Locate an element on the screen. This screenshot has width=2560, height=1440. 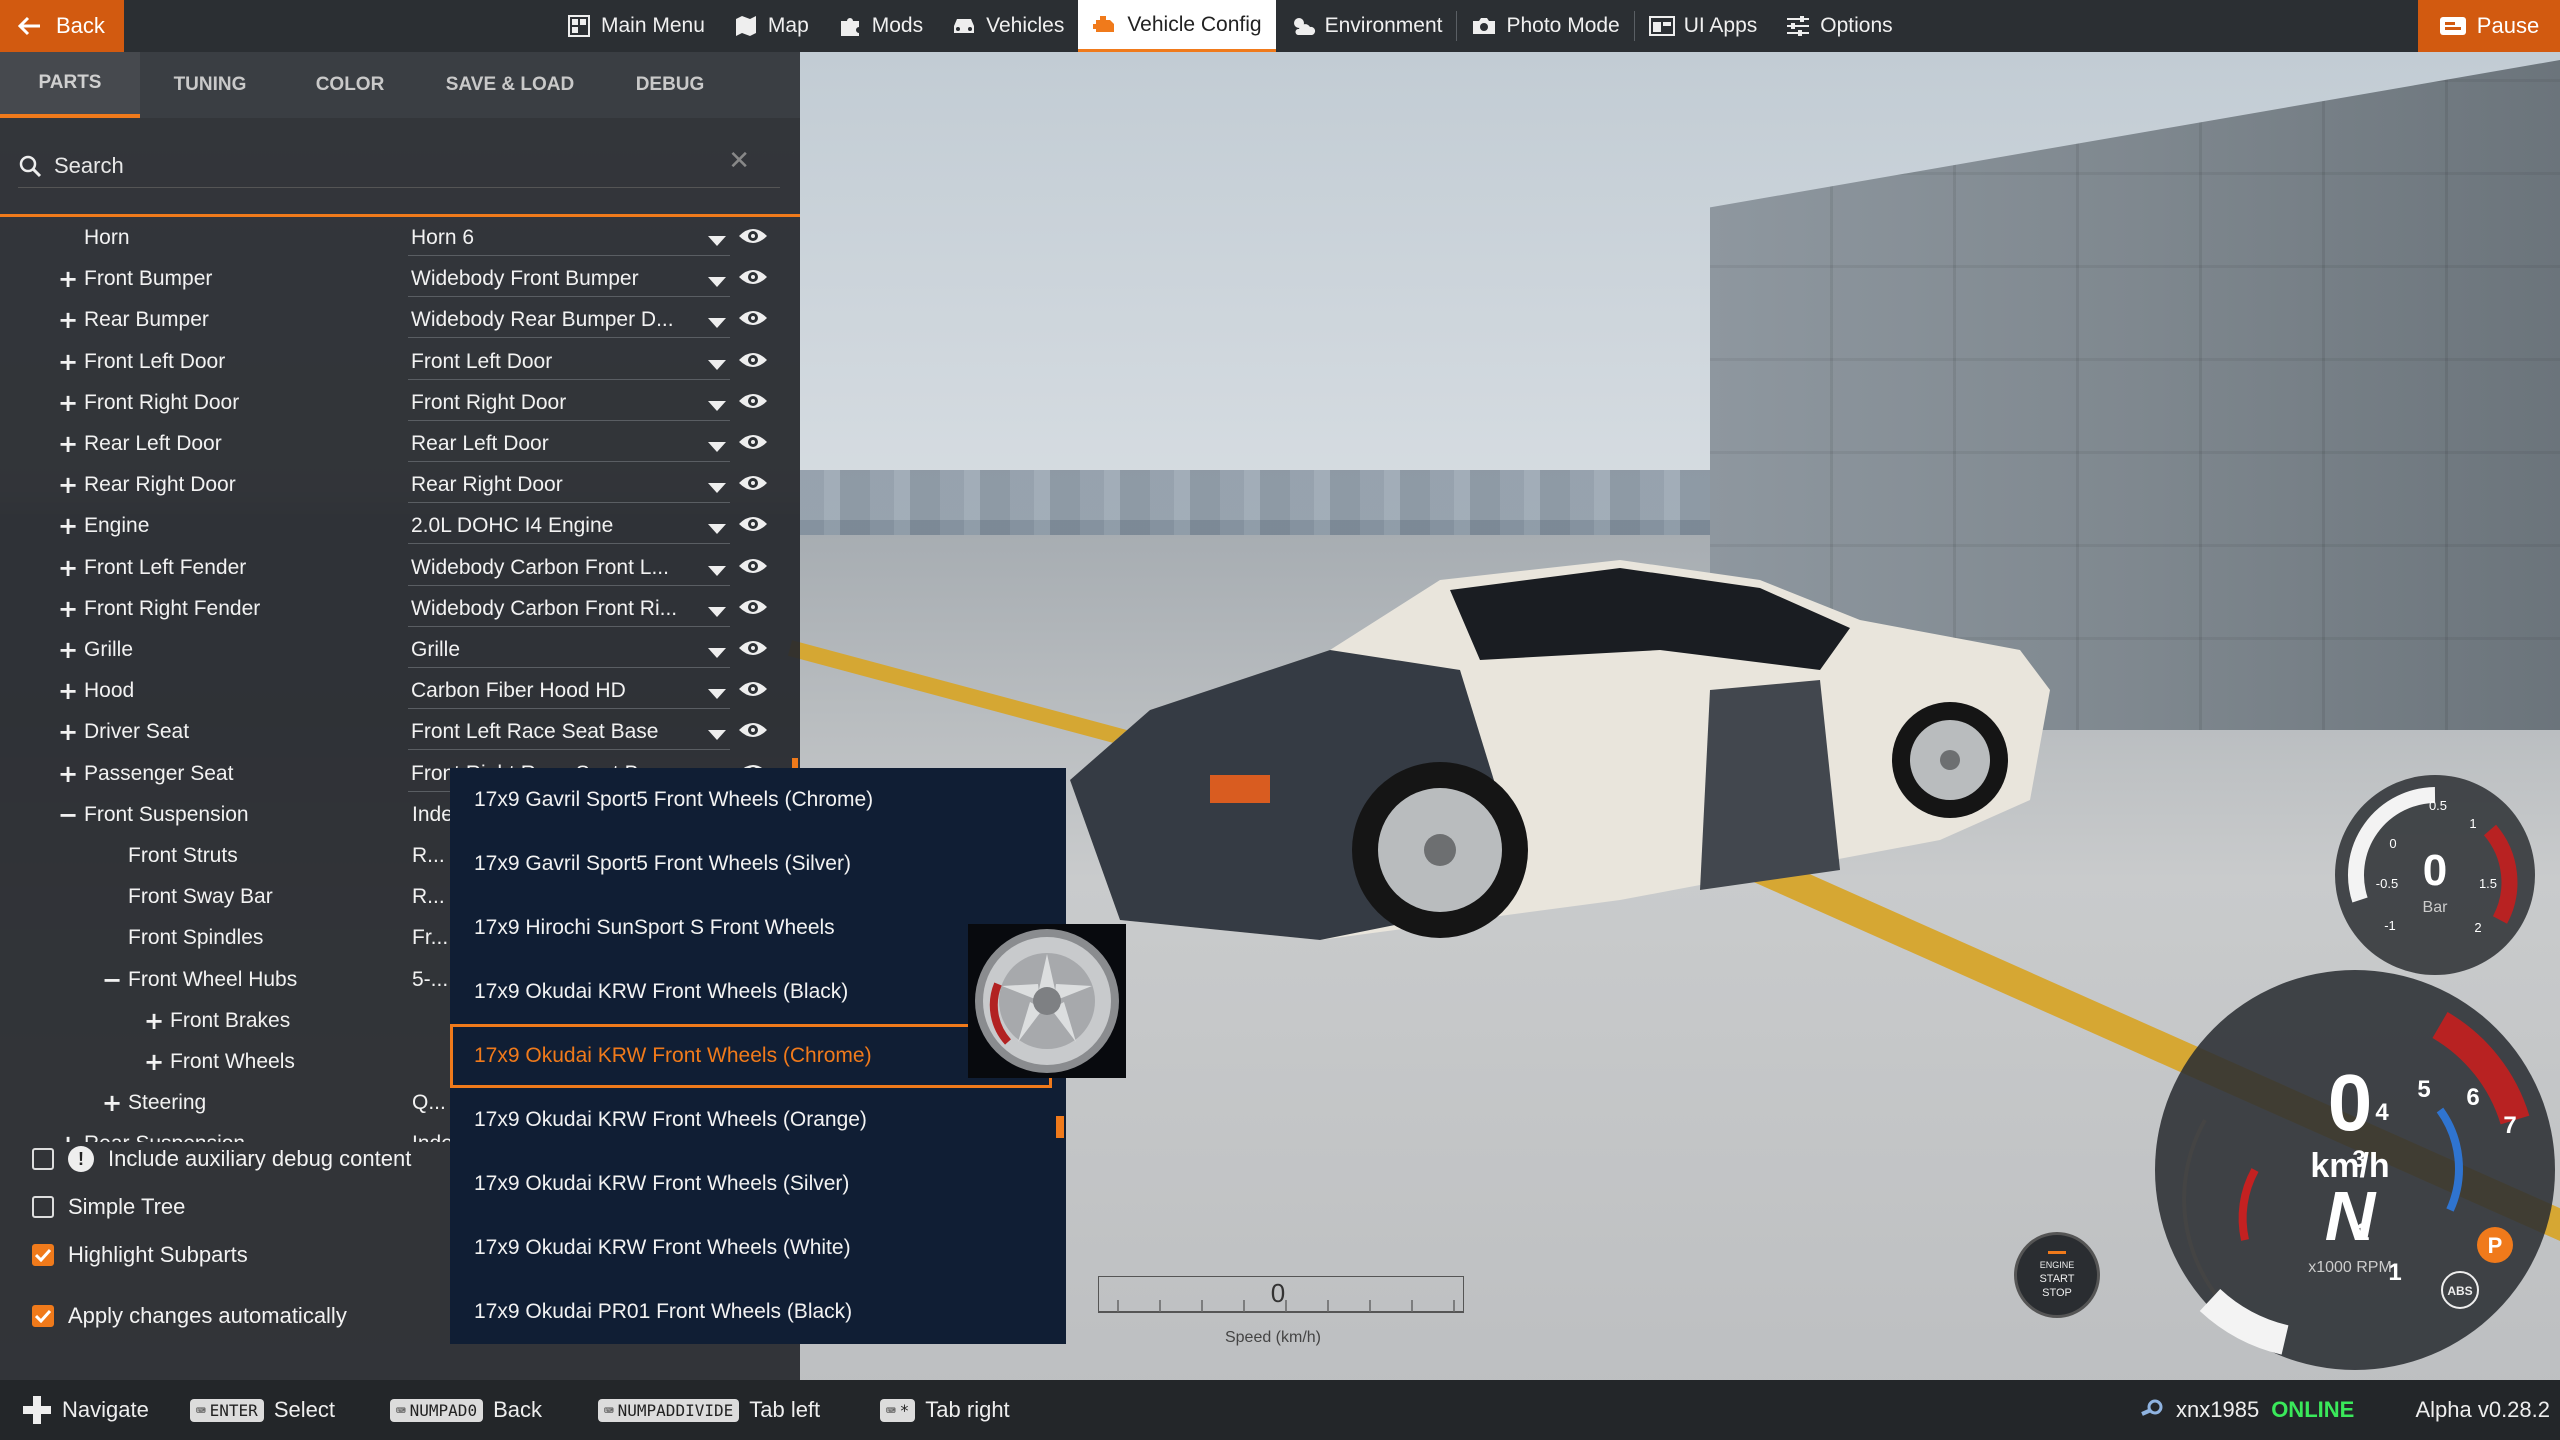
nav-map: Map is located at coordinates (771, 26).